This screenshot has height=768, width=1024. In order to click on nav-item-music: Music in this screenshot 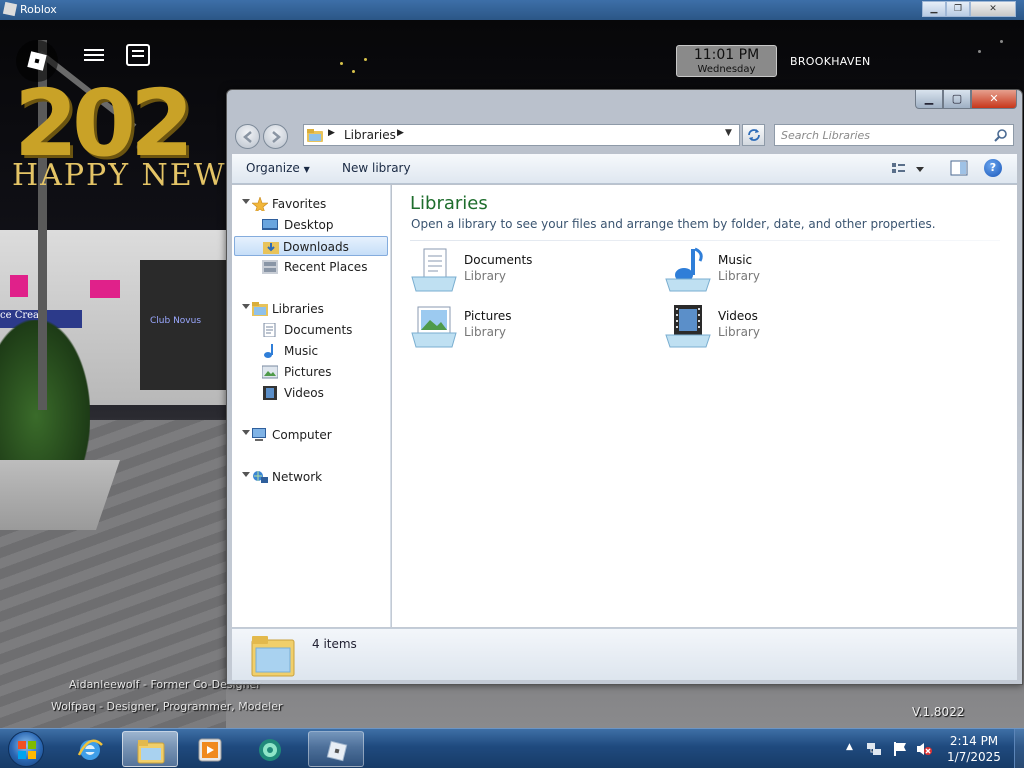, I will do `click(322, 351)`.